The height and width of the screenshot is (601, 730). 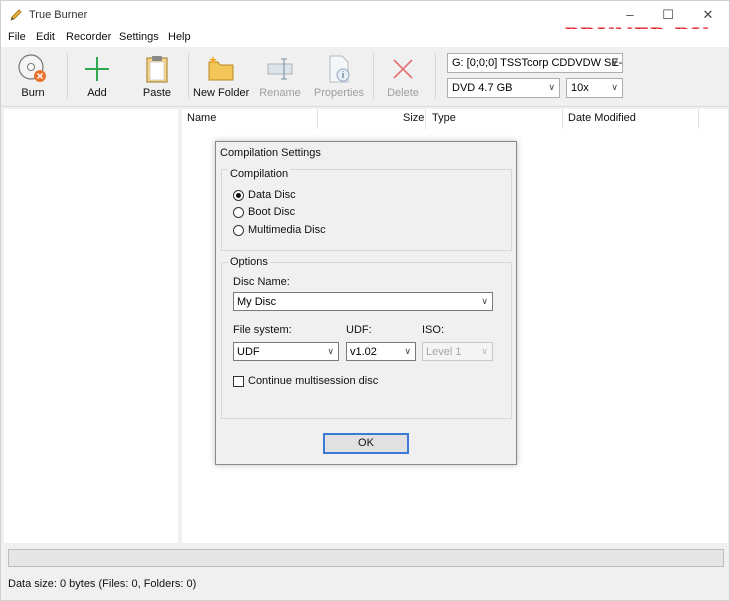 I want to click on column-header-date-modified: Date Modified, so click(x=602, y=119).